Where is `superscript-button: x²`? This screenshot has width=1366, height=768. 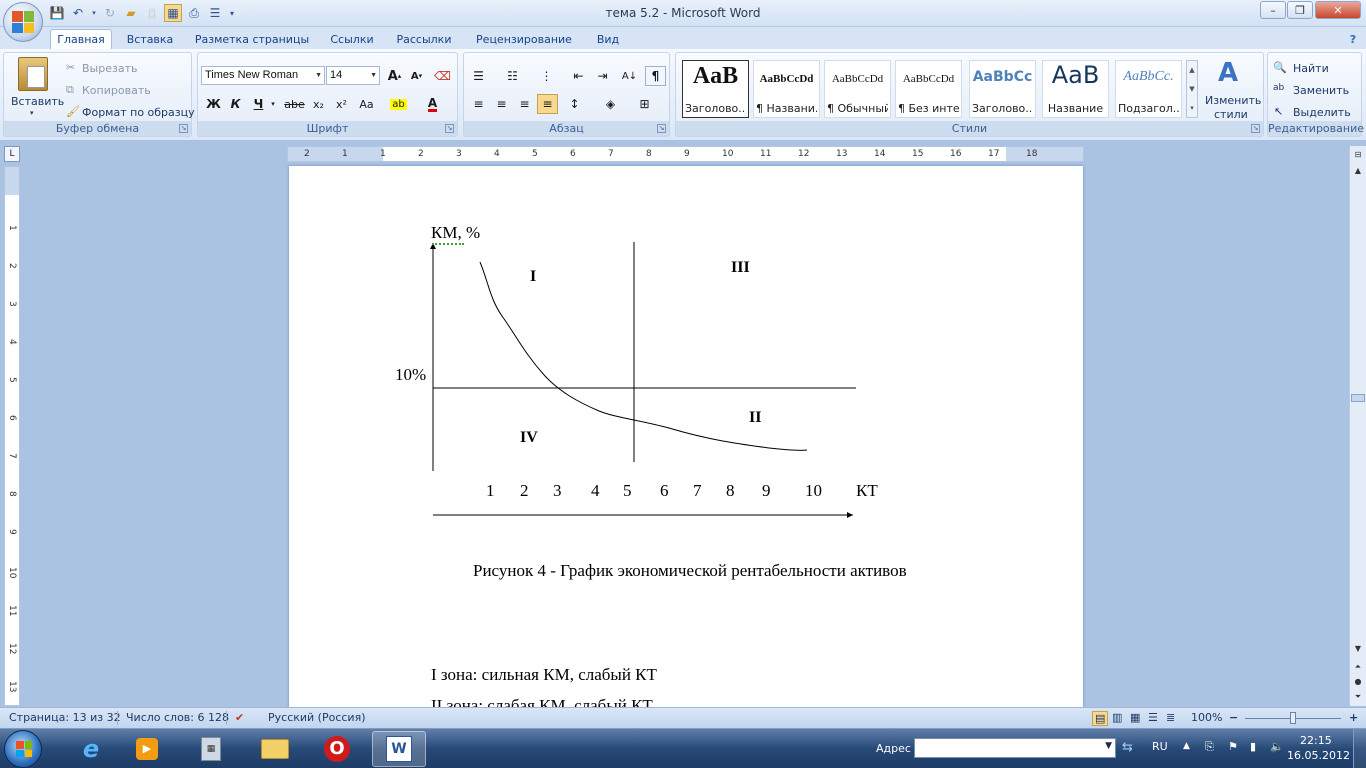
superscript-button: x² is located at coordinates (341, 104).